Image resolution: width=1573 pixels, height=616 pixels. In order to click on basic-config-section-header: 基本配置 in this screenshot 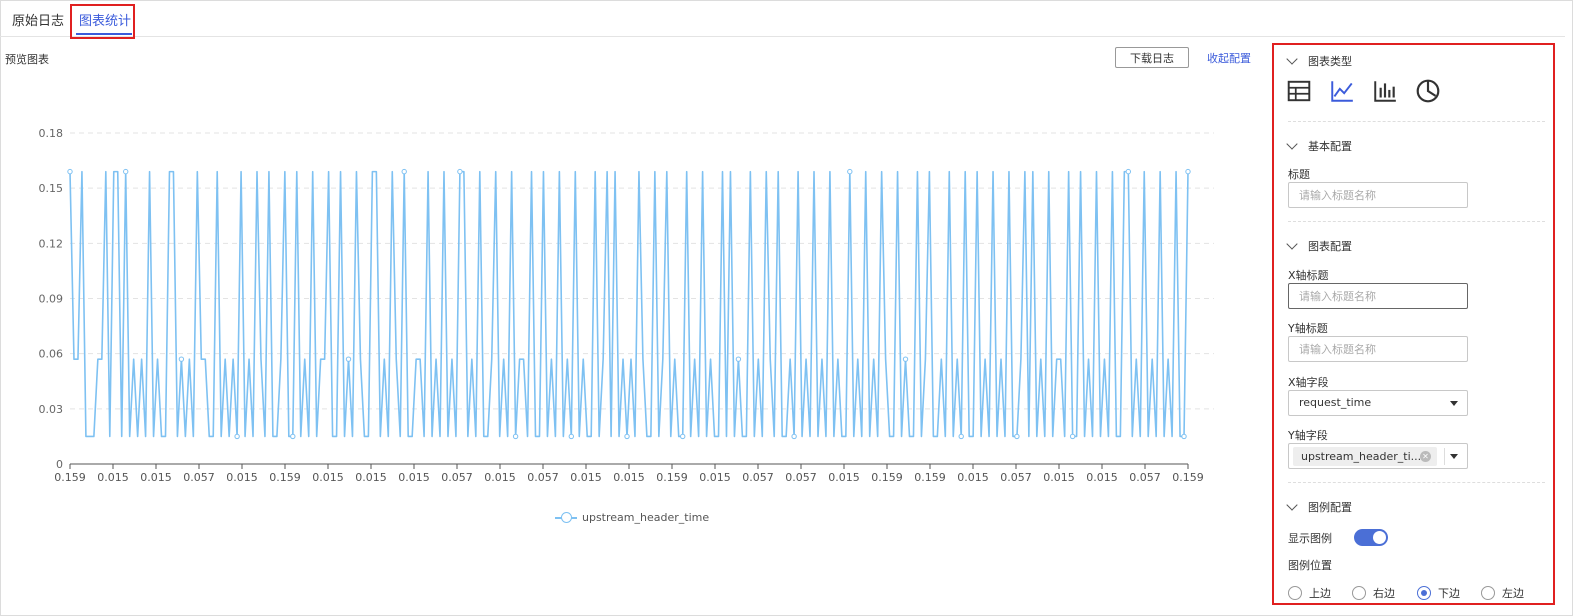, I will do `click(1319, 146)`.